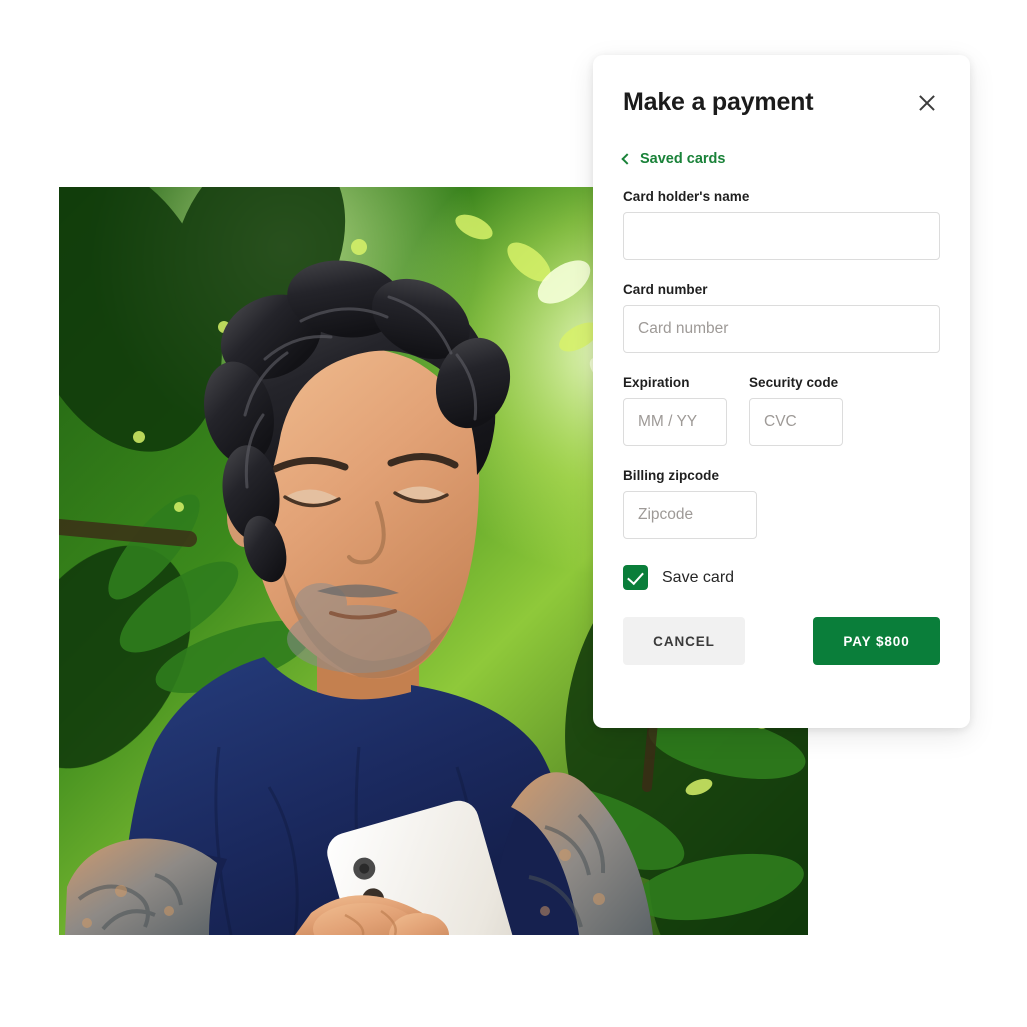 This screenshot has height=1027, width=1027. Describe the element at coordinates (683, 159) in the screenshot. I see `saved-cards-label: Saved cards` at that location.